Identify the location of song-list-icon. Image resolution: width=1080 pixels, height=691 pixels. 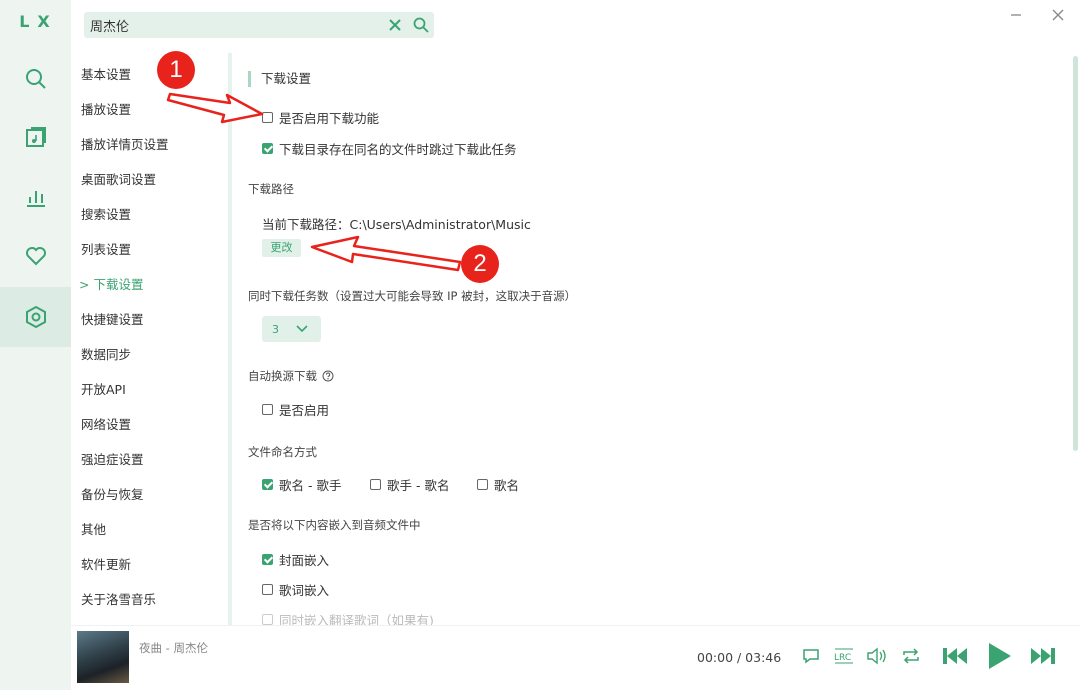
(35, 137).